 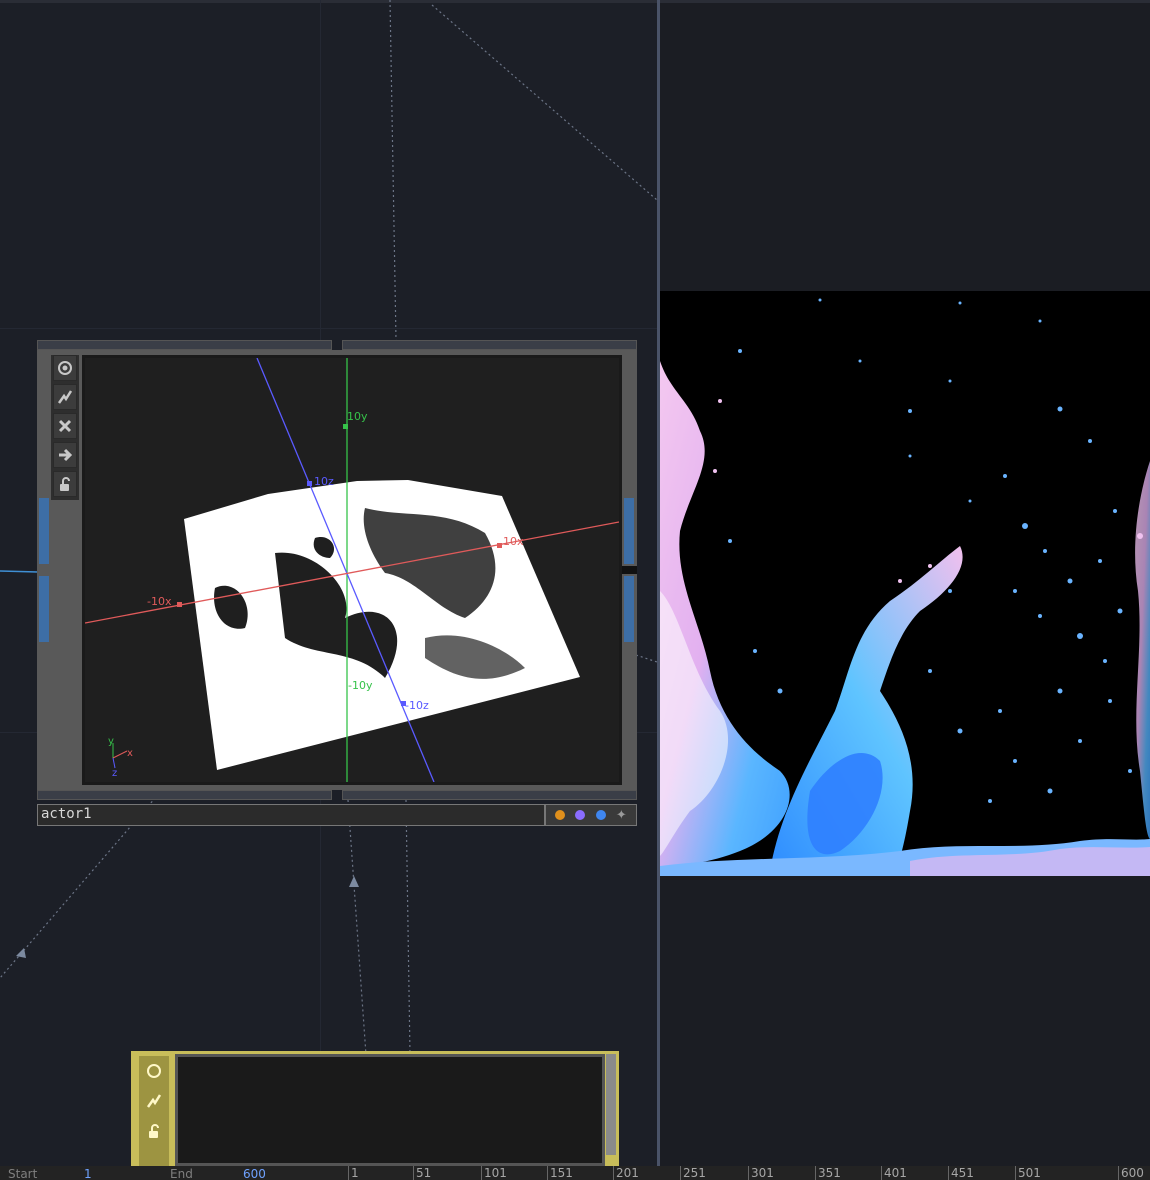 I want to click on wire-selected, so click(x=19, y=571).